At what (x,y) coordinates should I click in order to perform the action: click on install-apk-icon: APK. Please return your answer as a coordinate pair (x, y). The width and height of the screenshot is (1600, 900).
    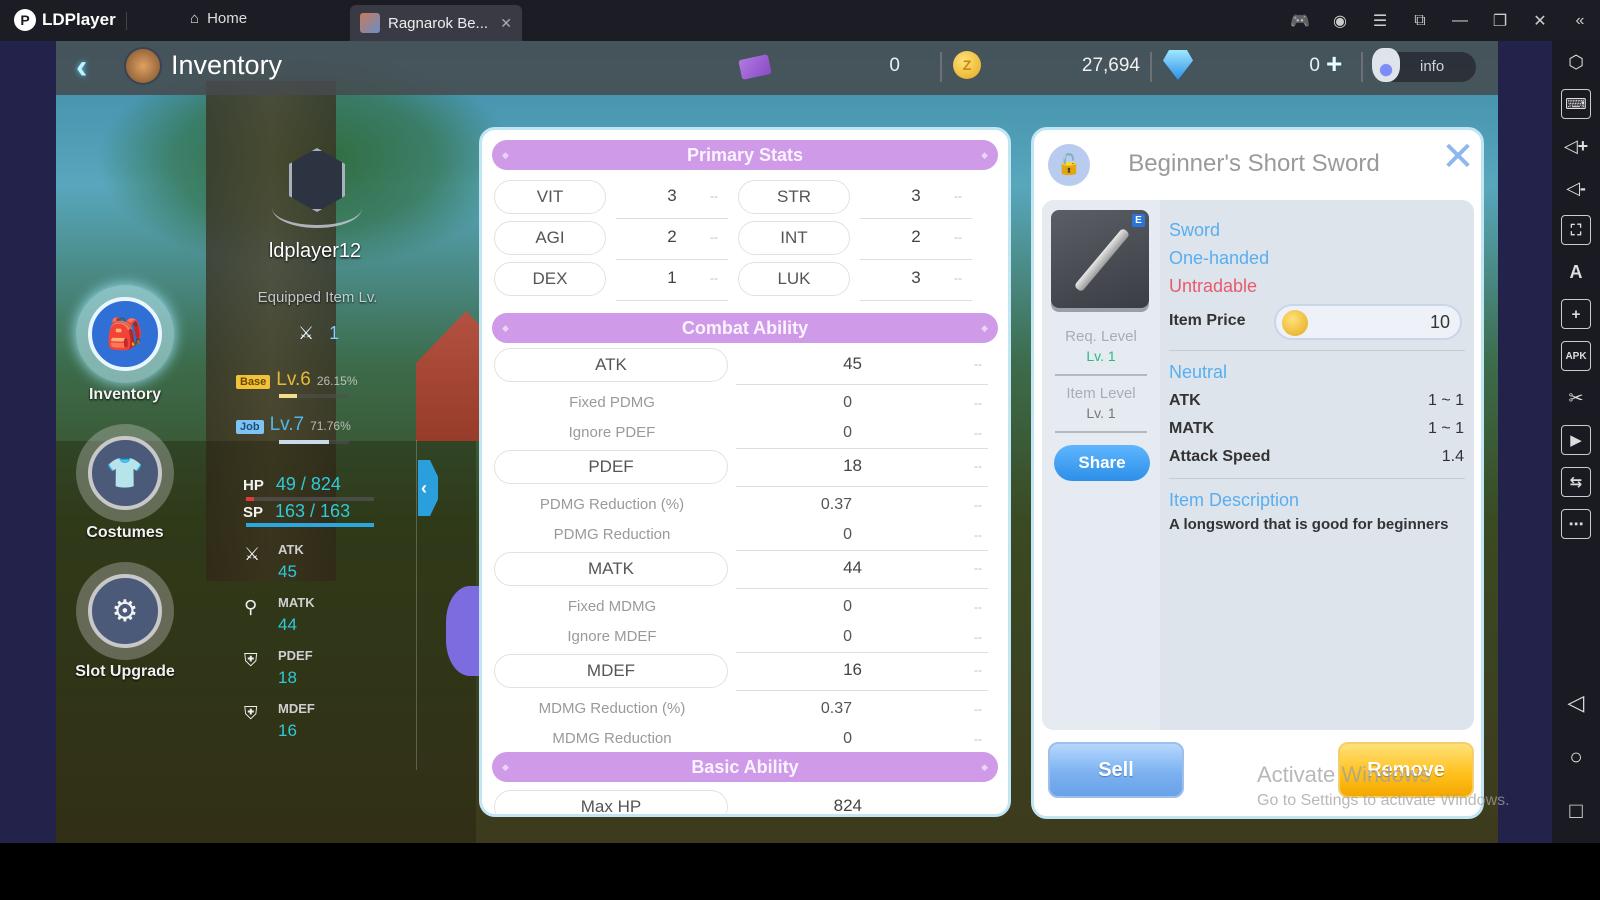
    Looking at the image, I should click on (1576, 356).